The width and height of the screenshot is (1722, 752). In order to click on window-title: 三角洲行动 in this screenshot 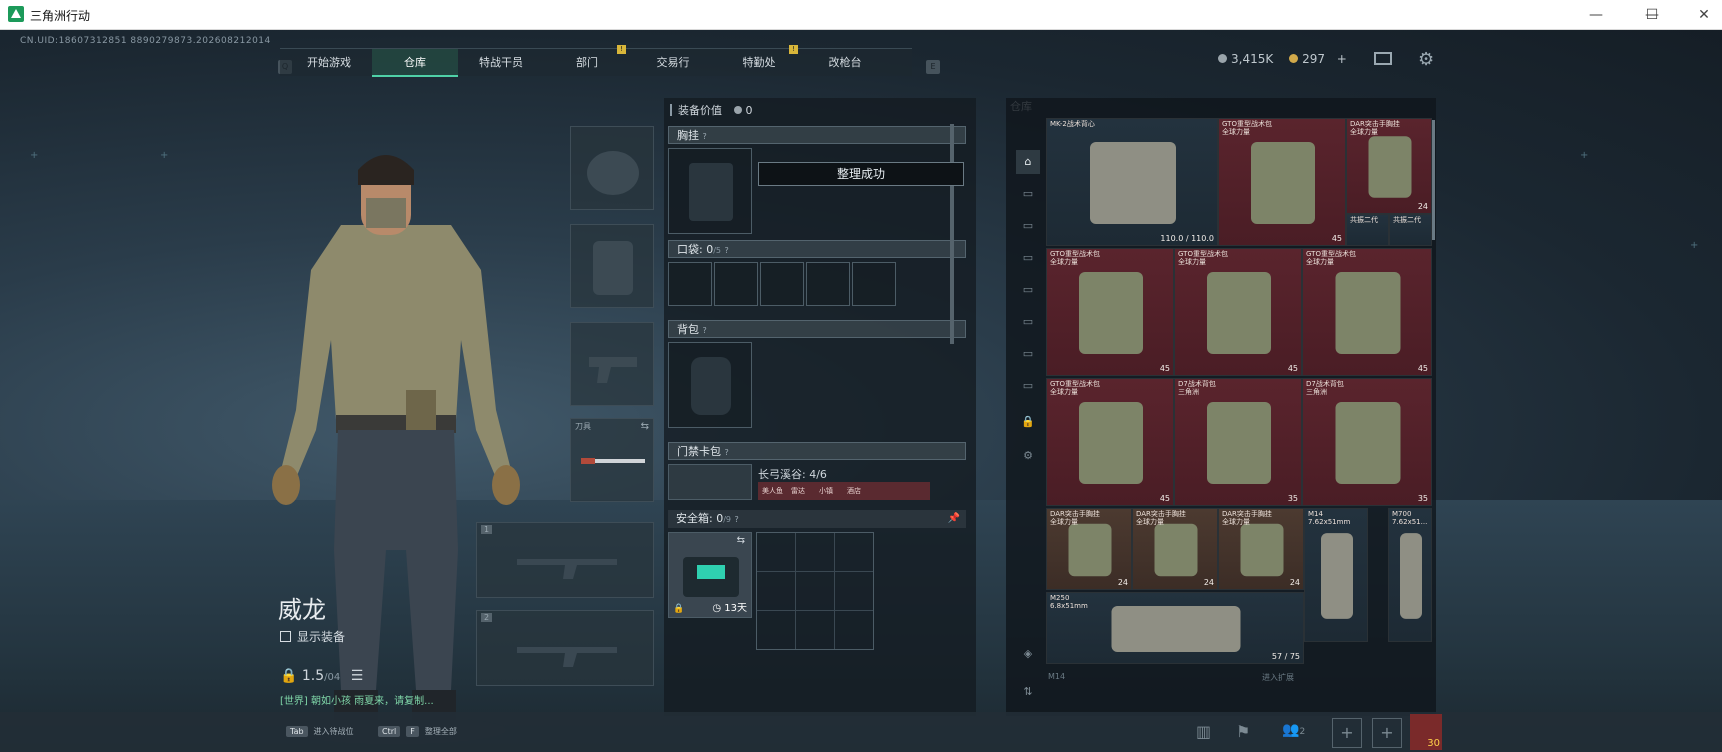, I will do `click(60, 16)`.